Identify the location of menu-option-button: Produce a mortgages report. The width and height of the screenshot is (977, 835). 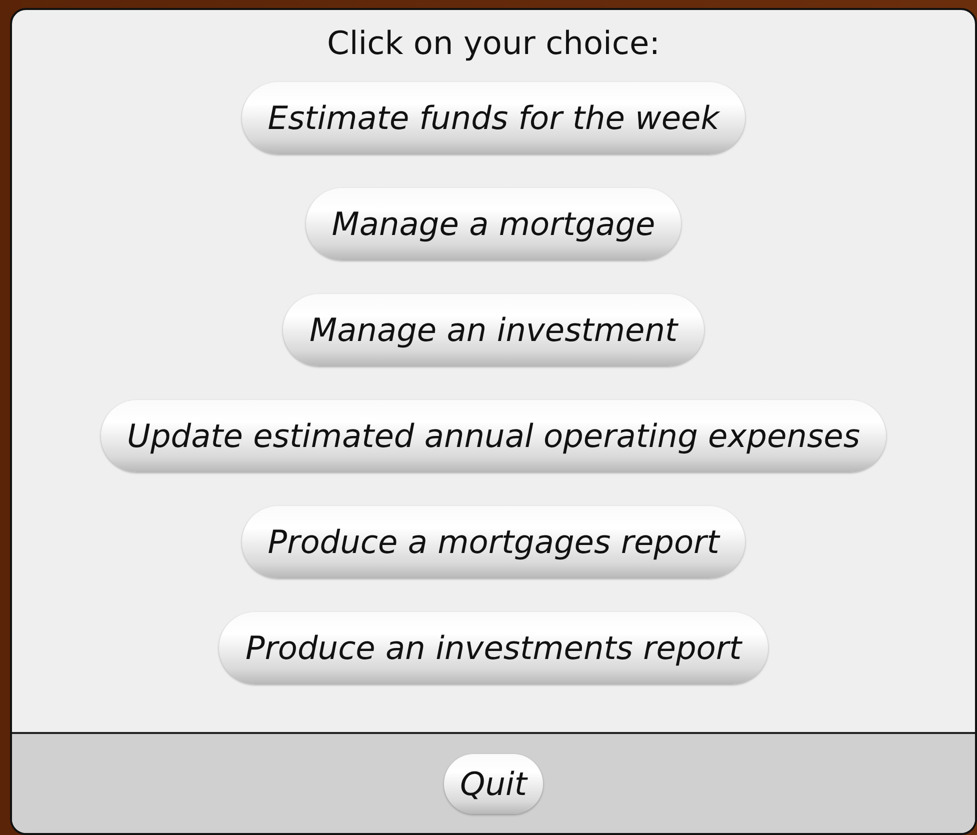
(494, 542).